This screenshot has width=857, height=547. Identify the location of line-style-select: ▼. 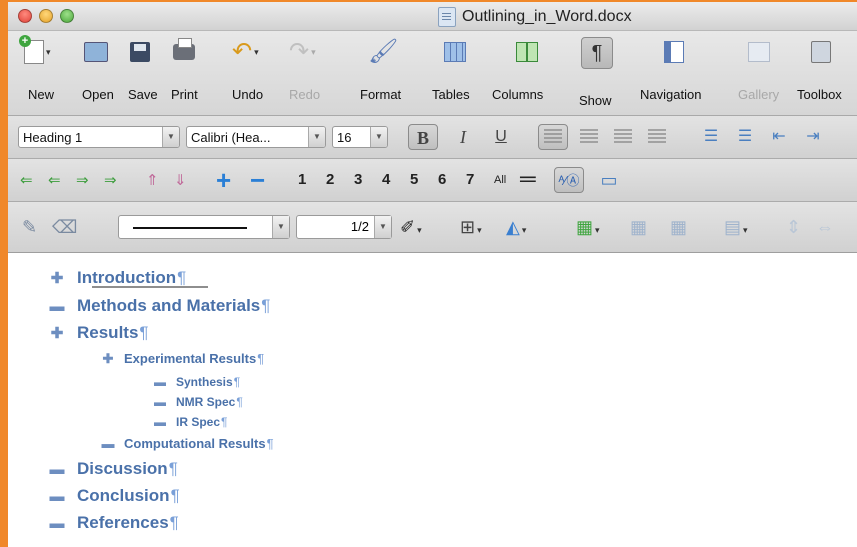
(204, 227).